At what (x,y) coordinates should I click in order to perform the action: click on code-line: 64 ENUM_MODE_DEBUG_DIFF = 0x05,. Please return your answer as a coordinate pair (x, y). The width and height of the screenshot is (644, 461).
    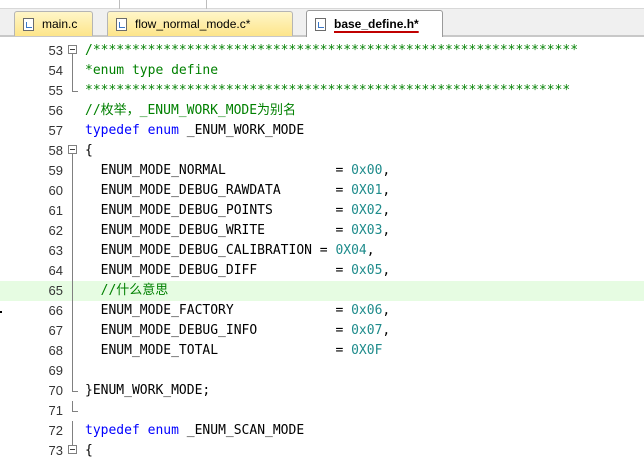
    Looking at the image, I should click on (322, 271).